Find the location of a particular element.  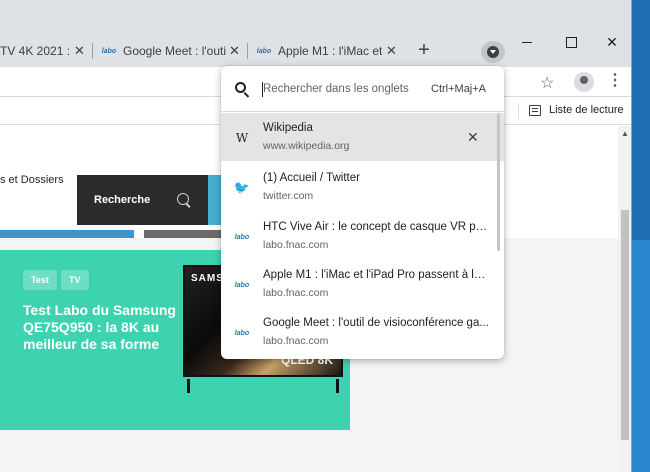

tab-search-button is located at coordinates (493, 52).